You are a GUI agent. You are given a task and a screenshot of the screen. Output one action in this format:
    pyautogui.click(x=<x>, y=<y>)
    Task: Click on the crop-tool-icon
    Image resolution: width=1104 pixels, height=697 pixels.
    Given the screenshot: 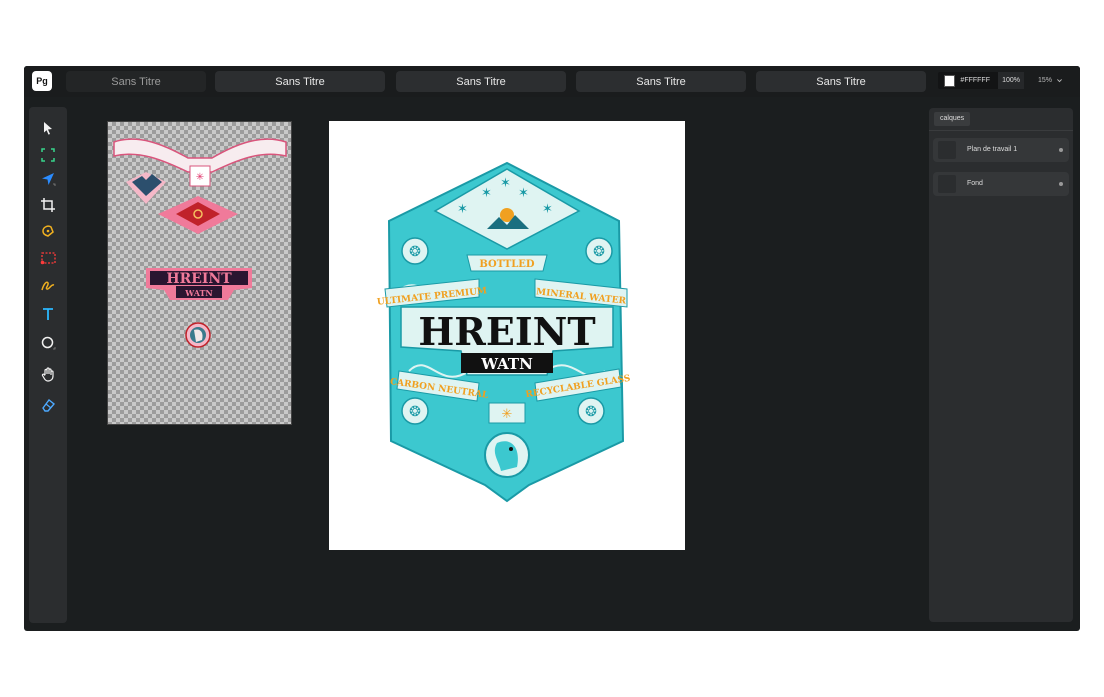 What is the action you would take?
    pyautogui.click(x=48, y=205)
    